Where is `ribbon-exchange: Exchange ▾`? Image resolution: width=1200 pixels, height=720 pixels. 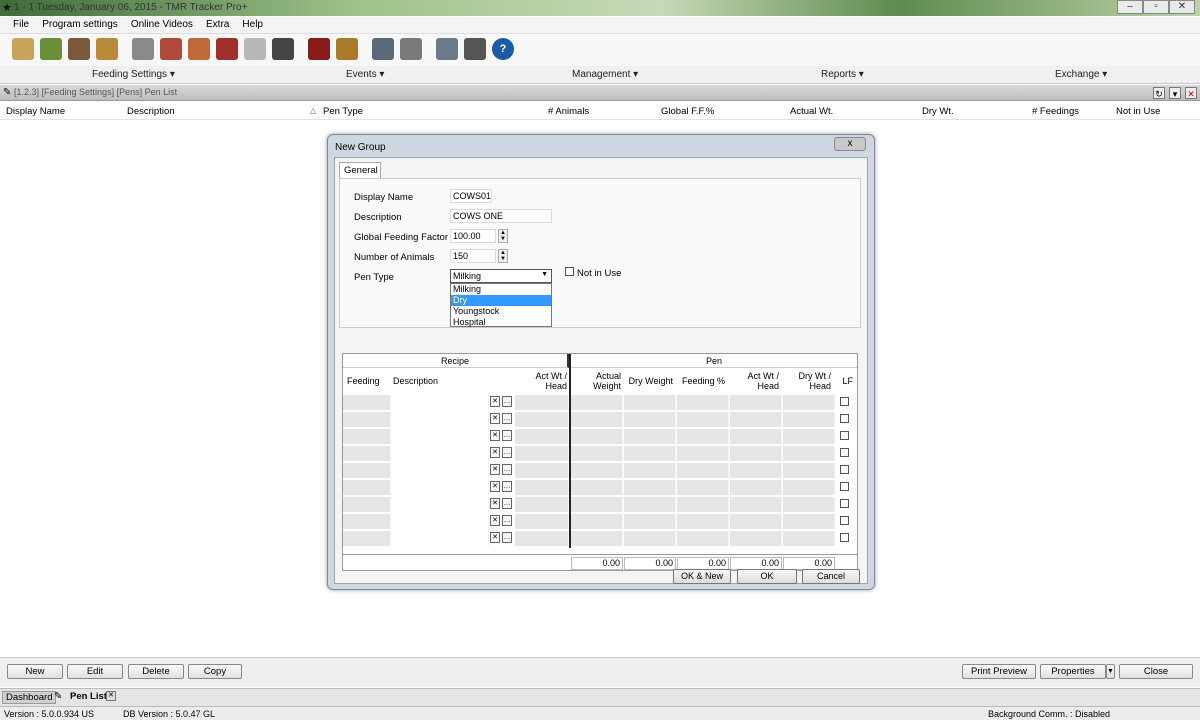
ribbon-exchange: Exchange ▾ is located at coordinates (1081, 74).